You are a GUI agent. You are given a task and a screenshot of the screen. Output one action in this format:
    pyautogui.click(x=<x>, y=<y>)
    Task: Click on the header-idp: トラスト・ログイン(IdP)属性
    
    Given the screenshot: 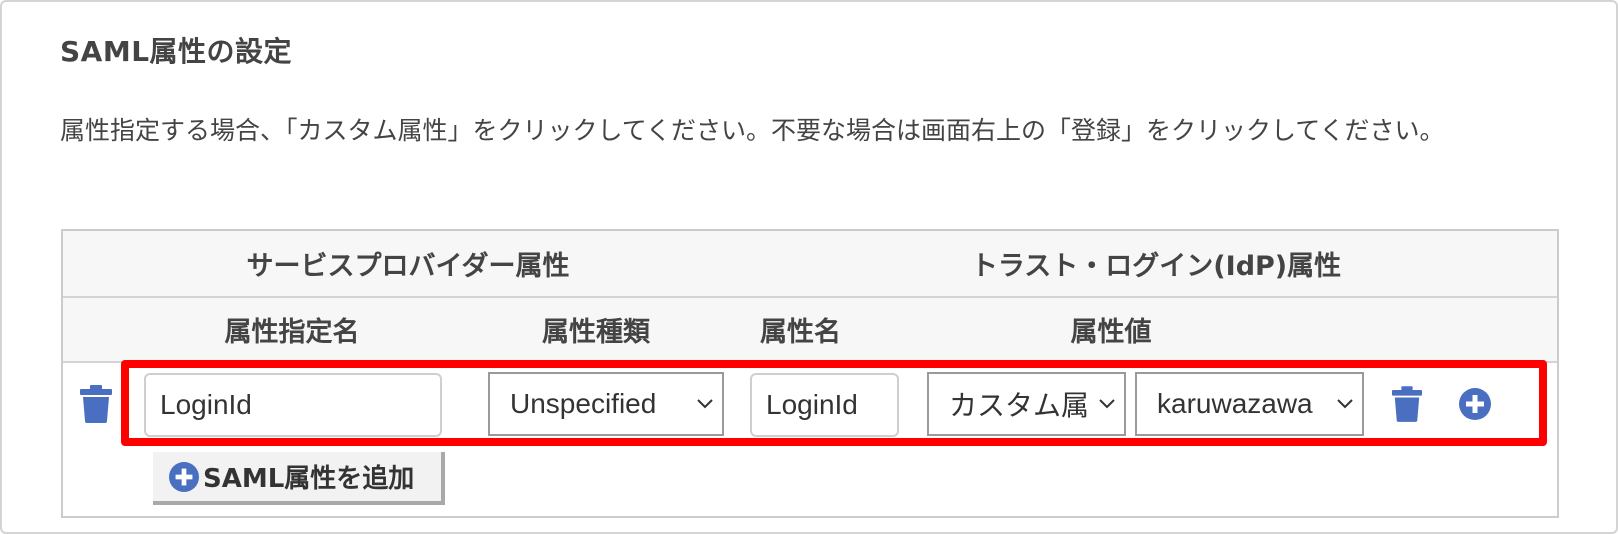 What is the action you would take?
    pyautogui.click(x=1156, y=266)
    